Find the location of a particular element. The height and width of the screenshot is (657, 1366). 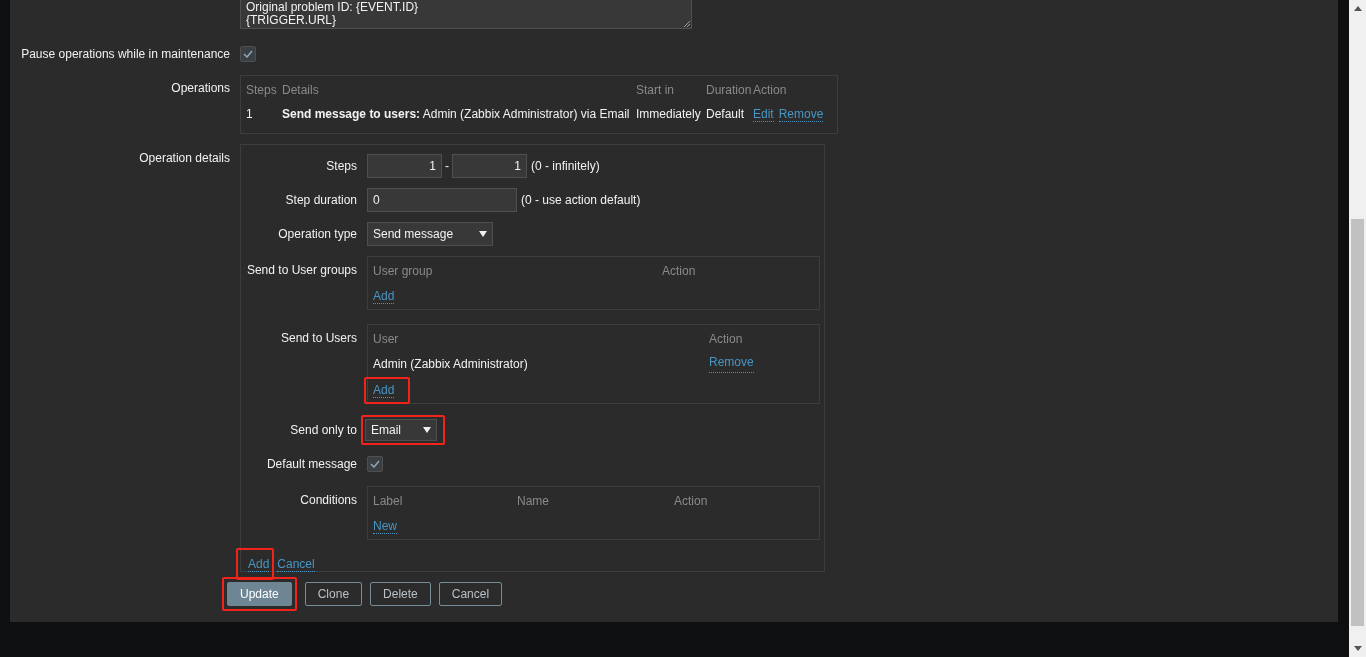

field-label: Send only to is located at coordinates (323, 430).